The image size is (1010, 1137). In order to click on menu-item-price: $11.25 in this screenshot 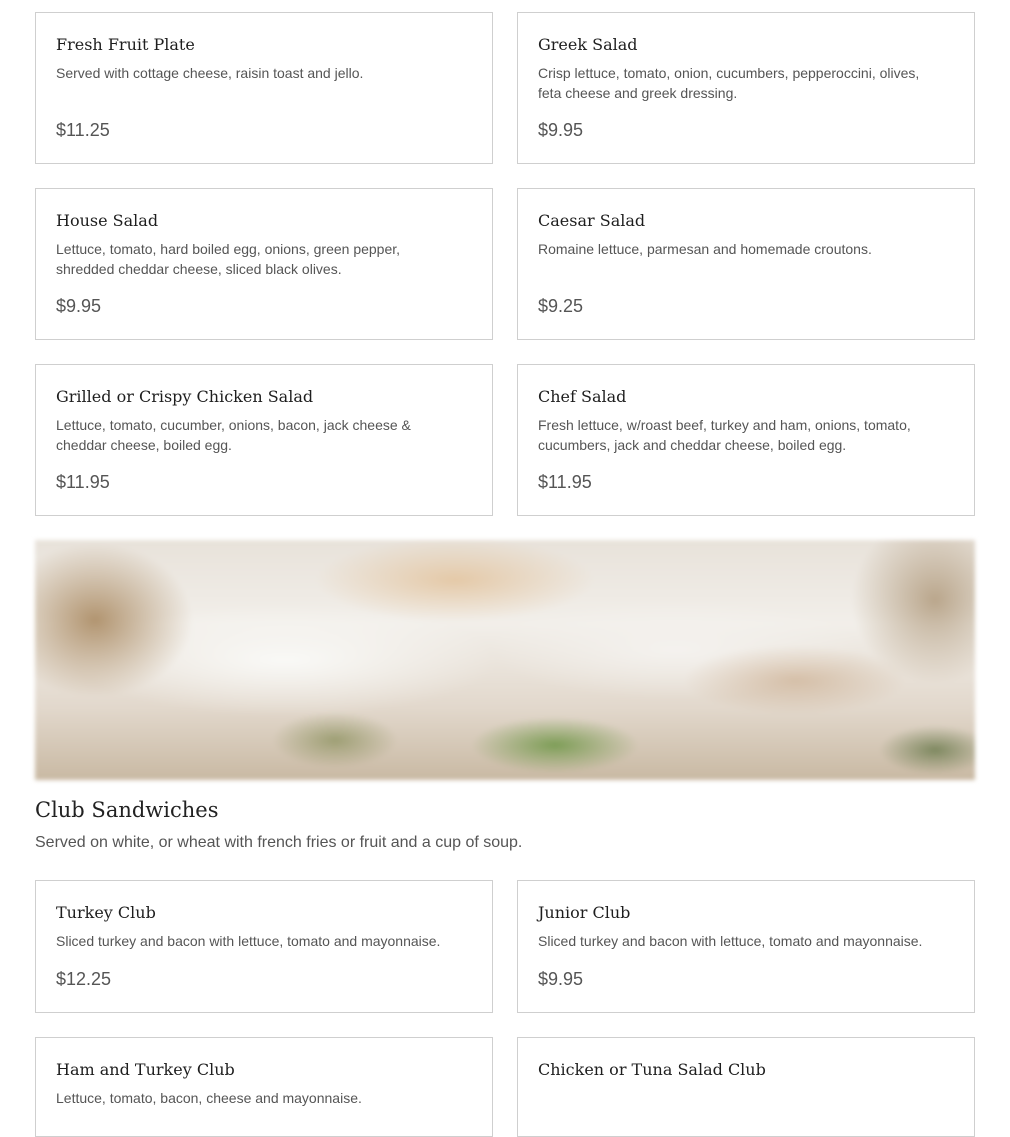, I will do `click(83, 130)`.